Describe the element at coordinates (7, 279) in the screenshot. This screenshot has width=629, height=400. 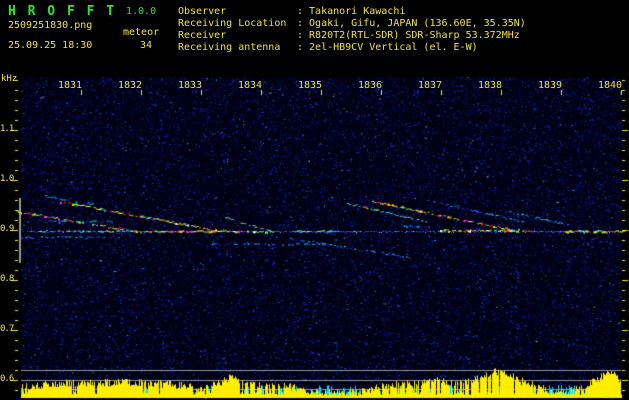
I see `freq-tick-label: 0.8` at that location.